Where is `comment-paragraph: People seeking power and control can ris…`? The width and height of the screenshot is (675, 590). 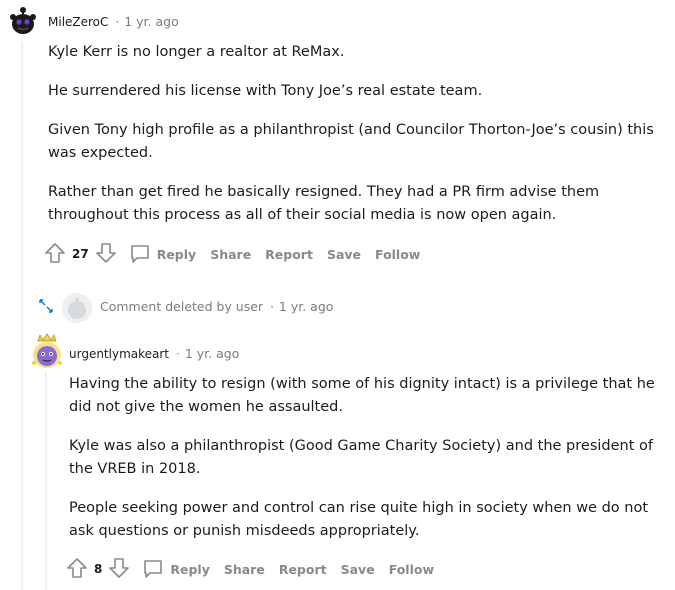 comment-paragraph: People seeking power and control can ris… is located at coordinates (359, 519).